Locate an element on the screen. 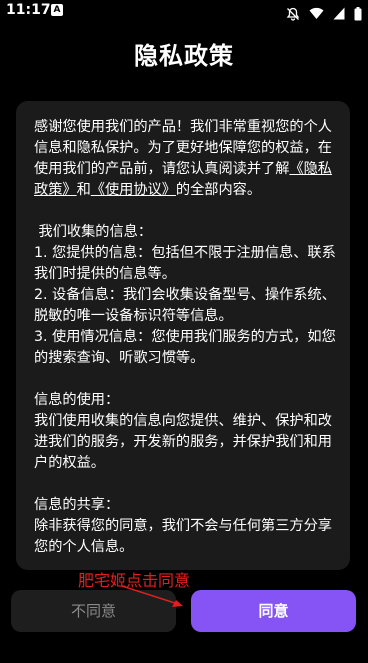 This screenshot has height=663, width=368. collect-item-3: 3. 使用情况信息：您使用我们服务的方式，如您的搜索查询、听歌习惯等。 is located at coordinates (185, 347).